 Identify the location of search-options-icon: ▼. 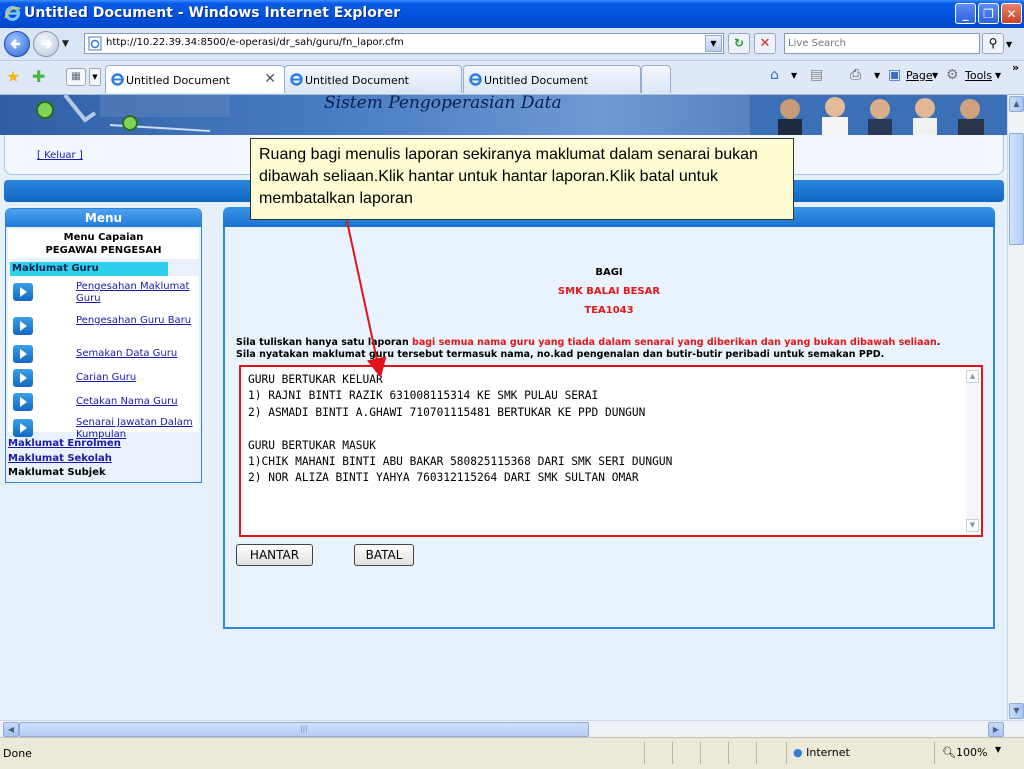
(1009, 44).